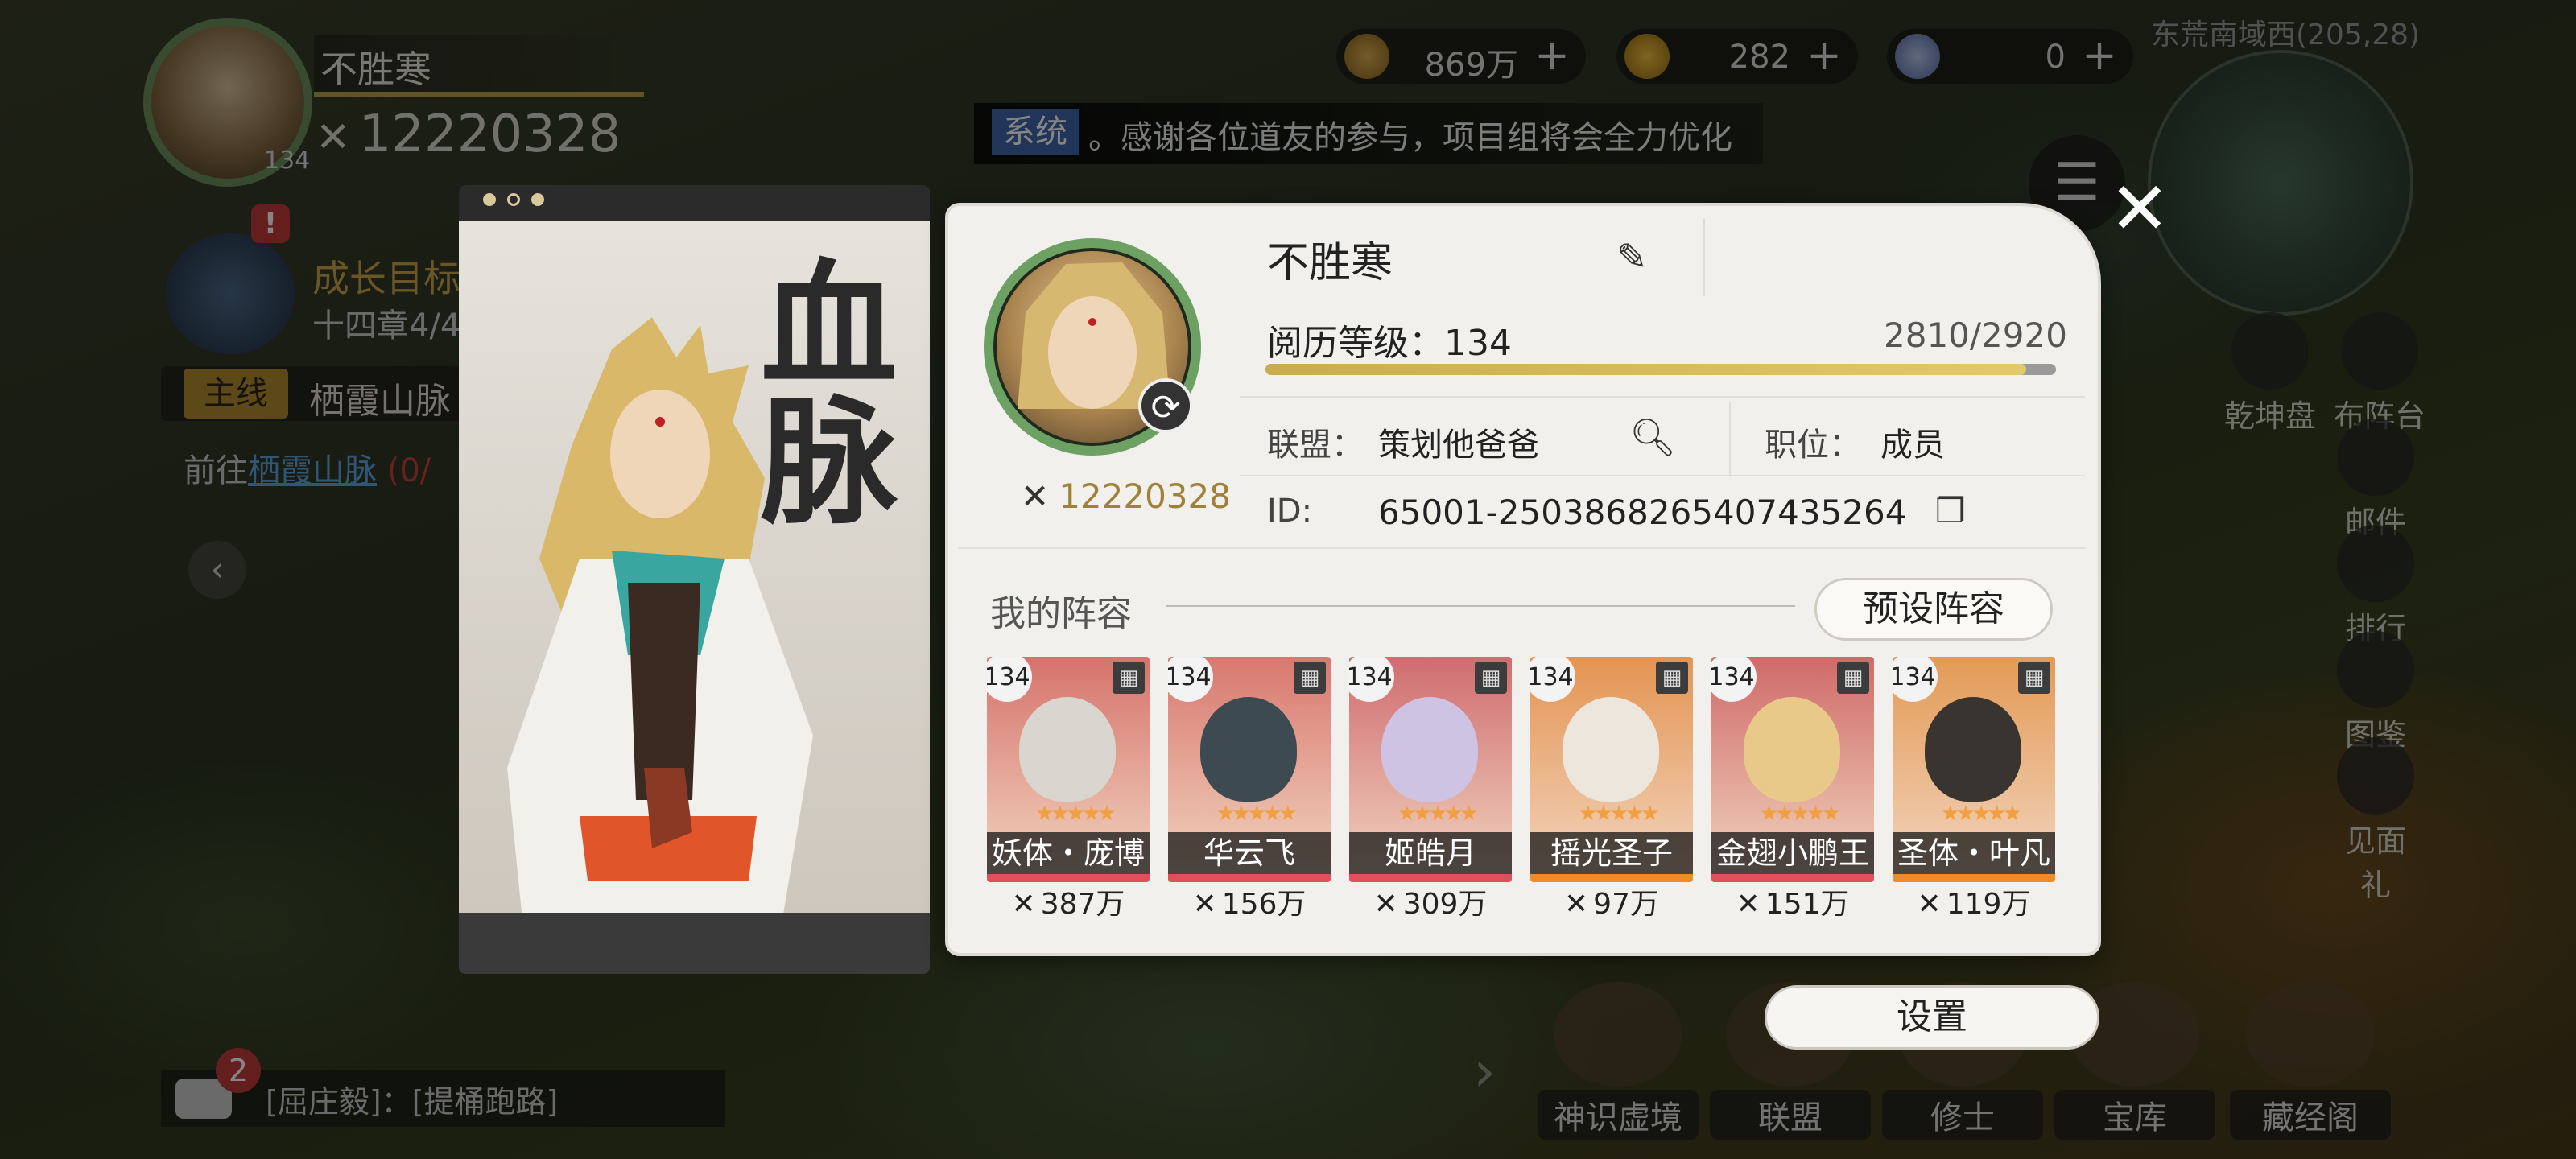 This screenshot has width=2576, height=1159. I want to click on position-value: 成员, so click(1912, 445).